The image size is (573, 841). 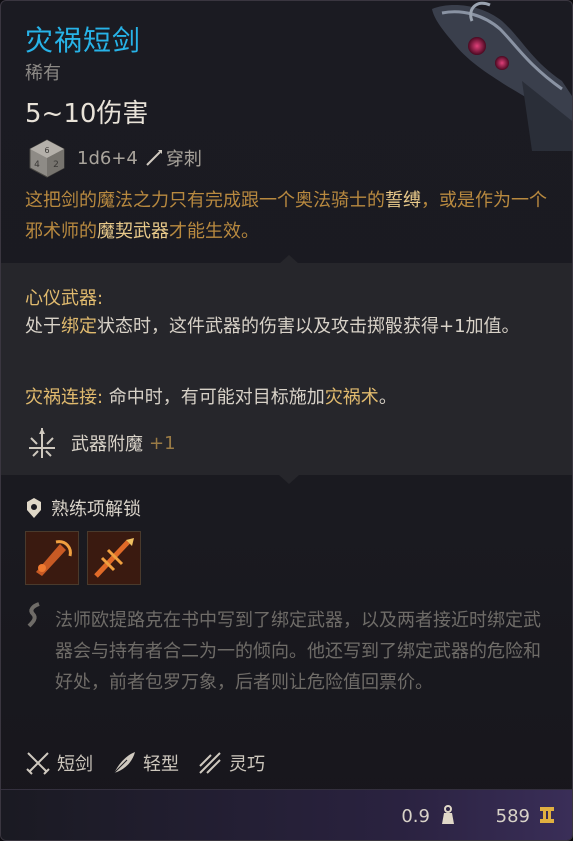 What do you see at coordinates (124, 763) in the screenshot?
I see `feather-icon` at bounding box center [124, 763].